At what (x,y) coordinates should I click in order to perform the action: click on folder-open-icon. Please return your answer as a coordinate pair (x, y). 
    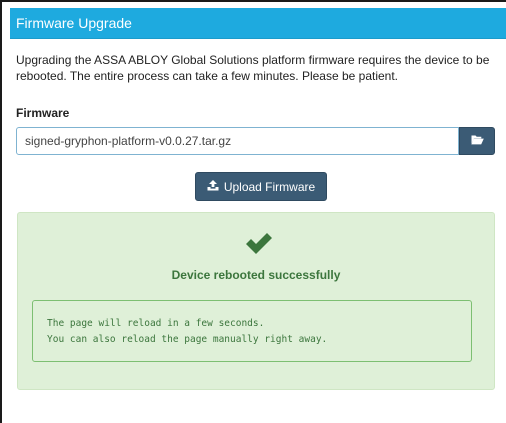
    Looking at the image, I should click on (477, 141).